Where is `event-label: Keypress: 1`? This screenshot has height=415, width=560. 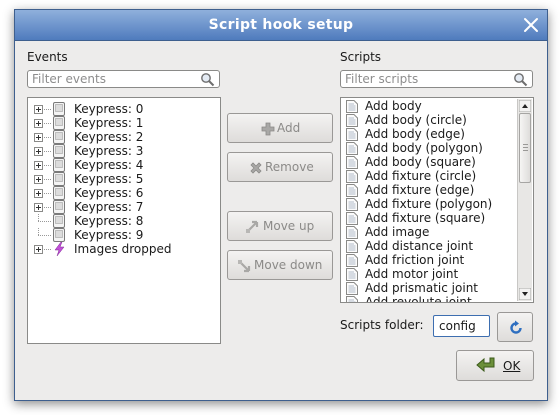
event-label: Keypress: 1 is located at coordinates (109, 123).